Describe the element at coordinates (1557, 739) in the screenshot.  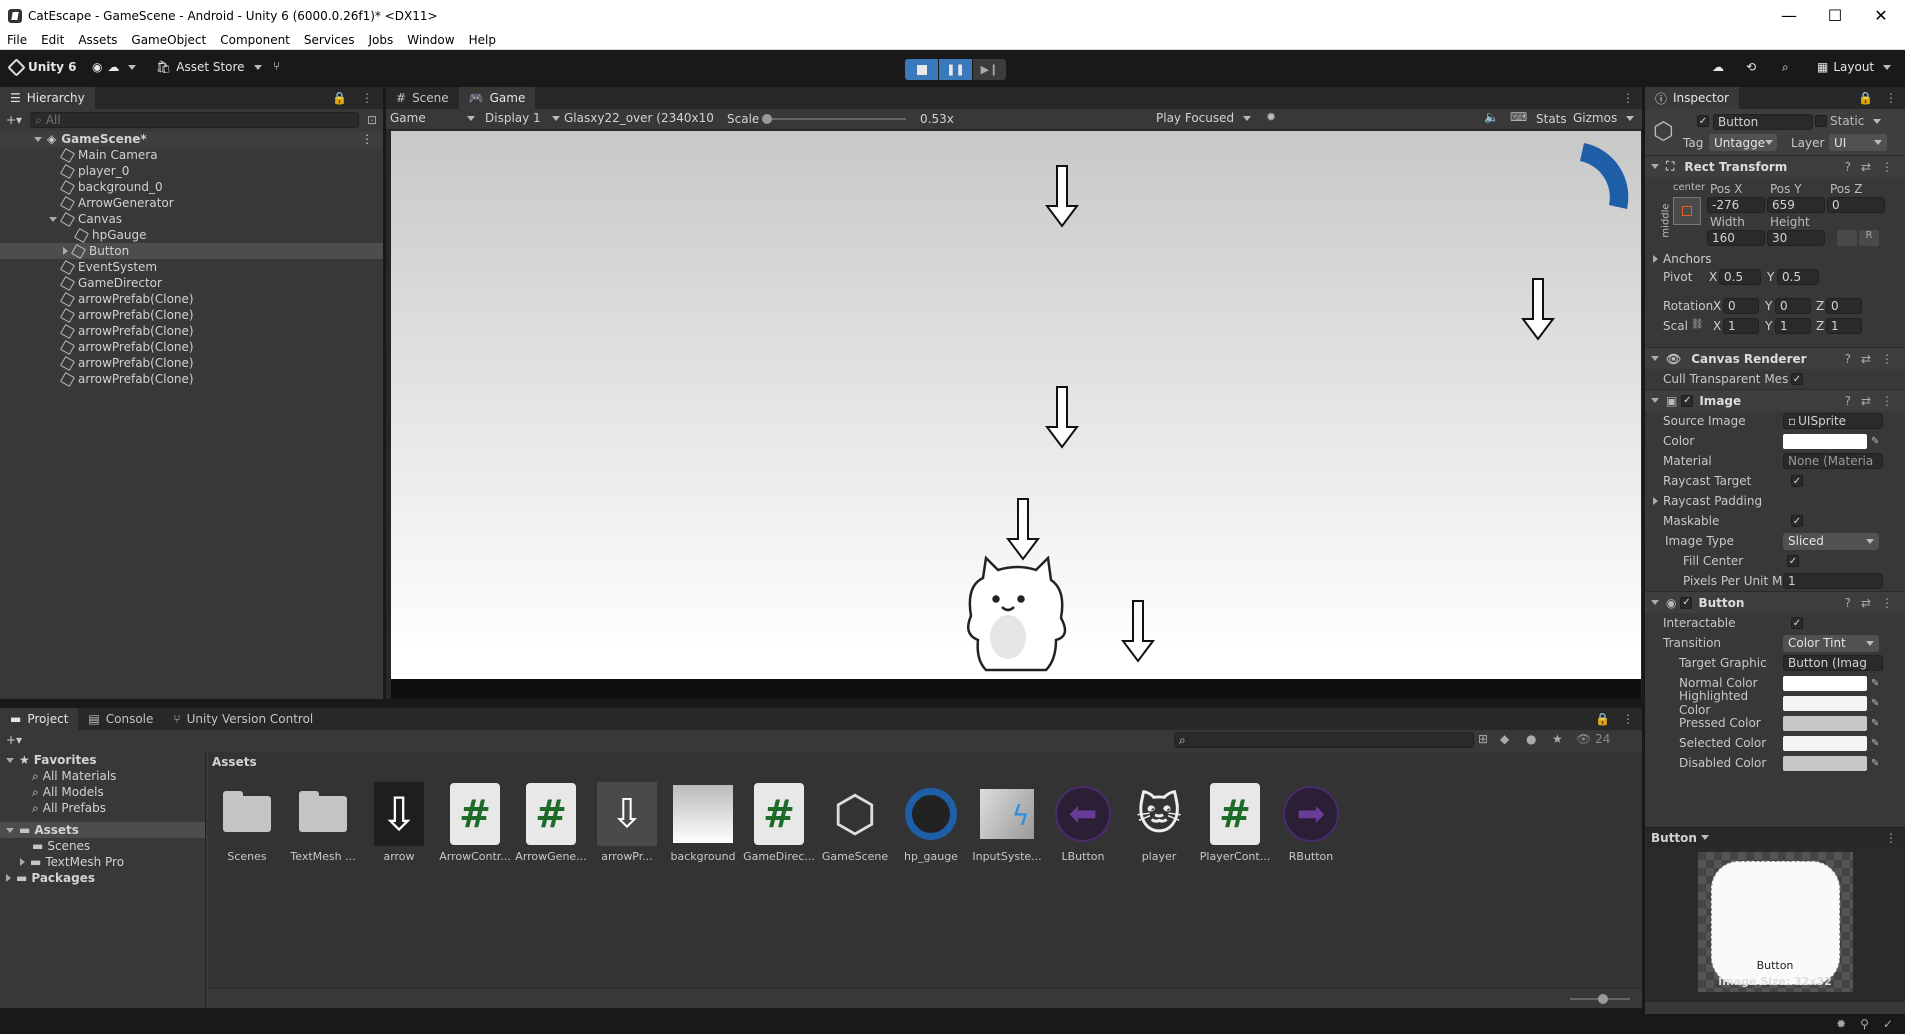
I see `favorite-icon: ★` at that location.